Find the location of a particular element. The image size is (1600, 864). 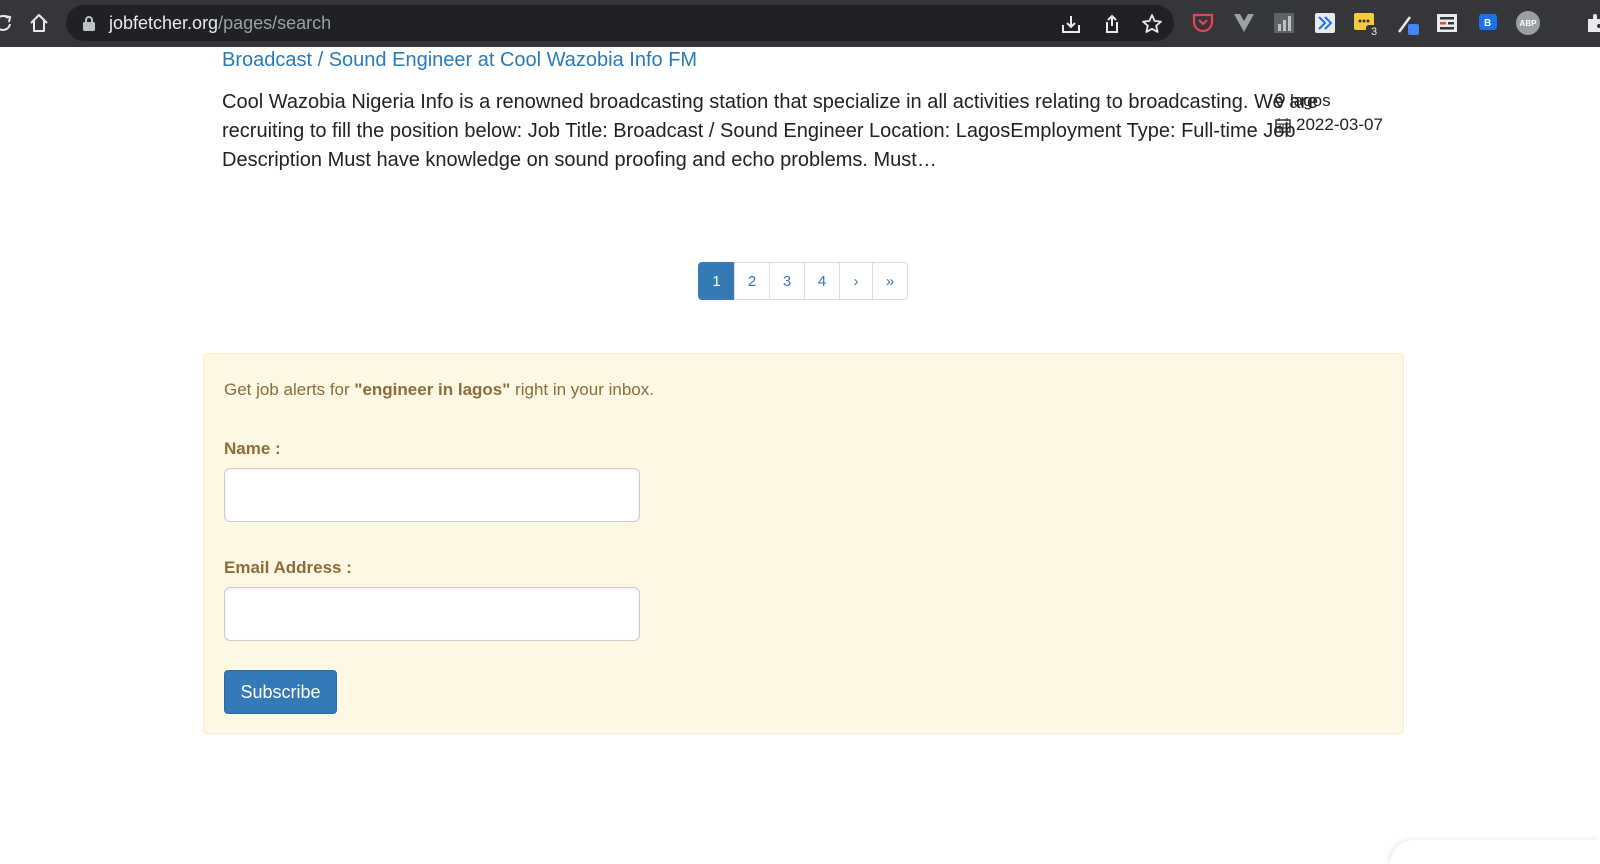

address-bar: jobfetcher.org/pages/search is located at coordinates (620, 23).